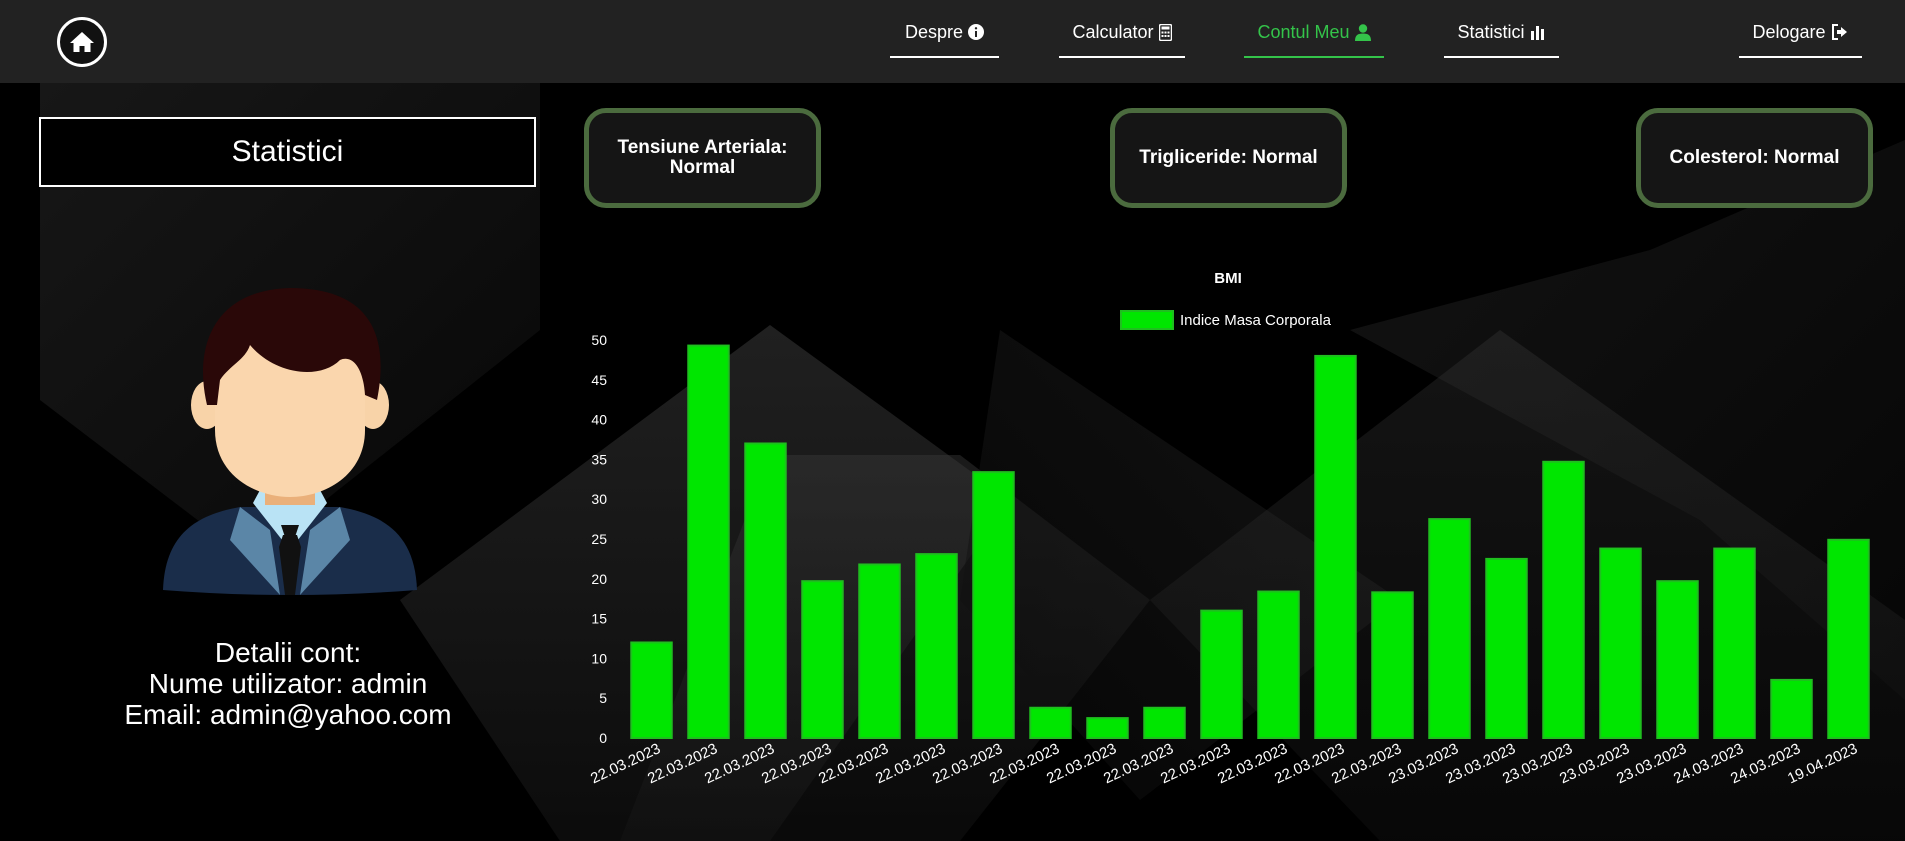 The image size is (1905, 841). I want to click on nav-statistici: Statistici, so click(1501, 39).